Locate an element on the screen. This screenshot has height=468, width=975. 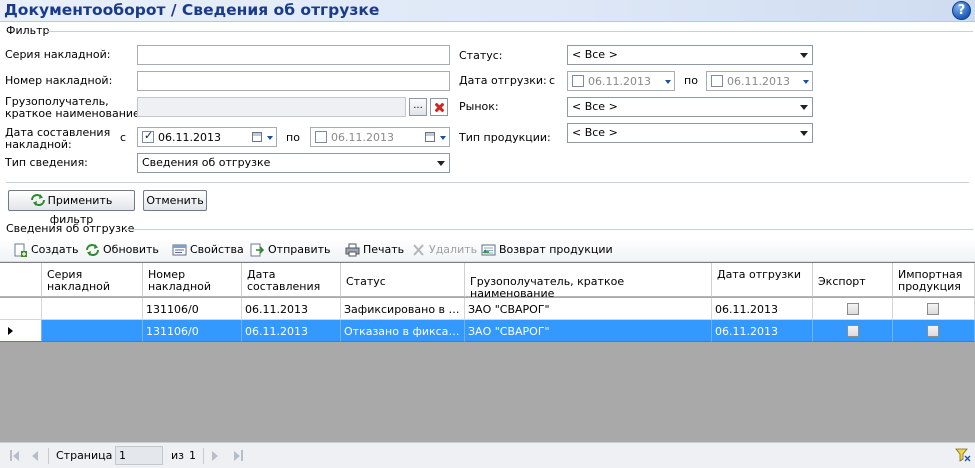
create-button: Создать is located at coordinates (46, 250).